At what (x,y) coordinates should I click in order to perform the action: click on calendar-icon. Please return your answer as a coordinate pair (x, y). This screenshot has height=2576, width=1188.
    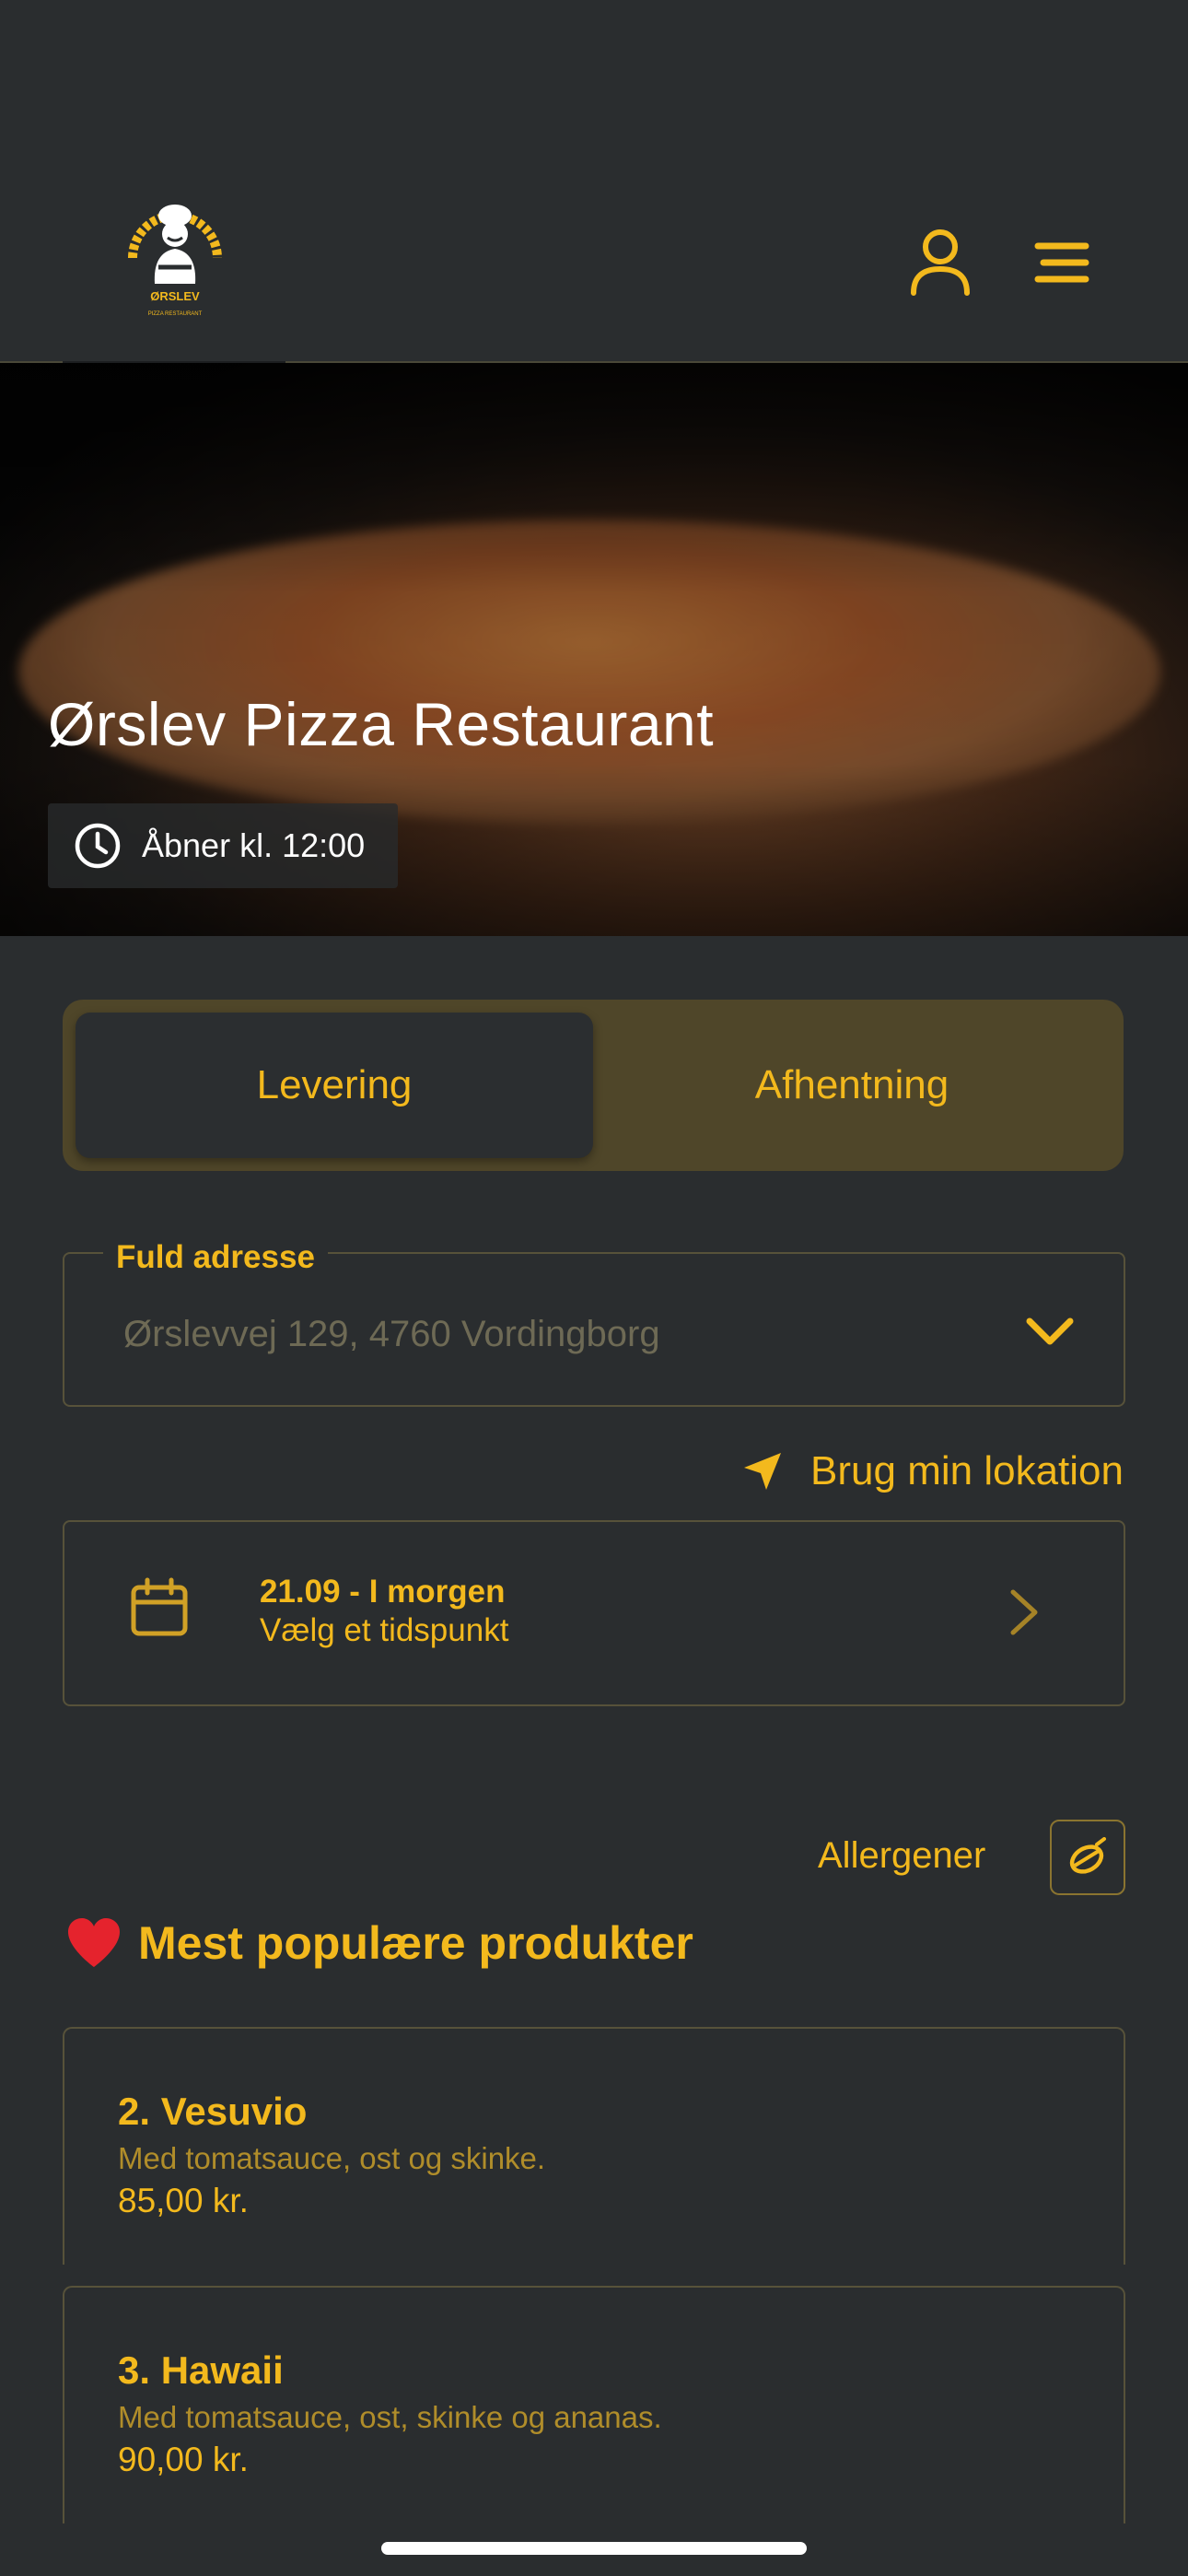
    Looking at the image, I should click on (160, 1606).